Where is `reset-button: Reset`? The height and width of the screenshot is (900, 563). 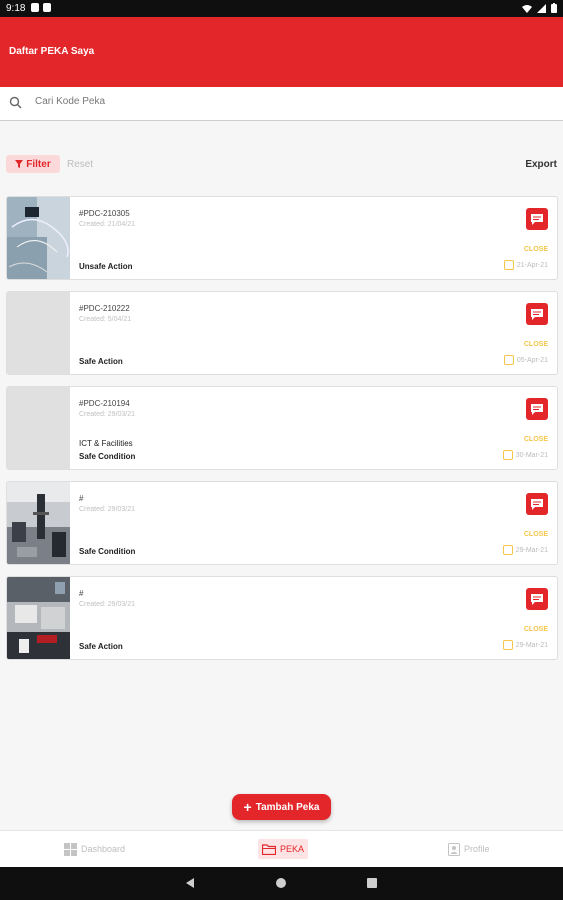
reset-button: Reset is located at coordinates (80, 164).